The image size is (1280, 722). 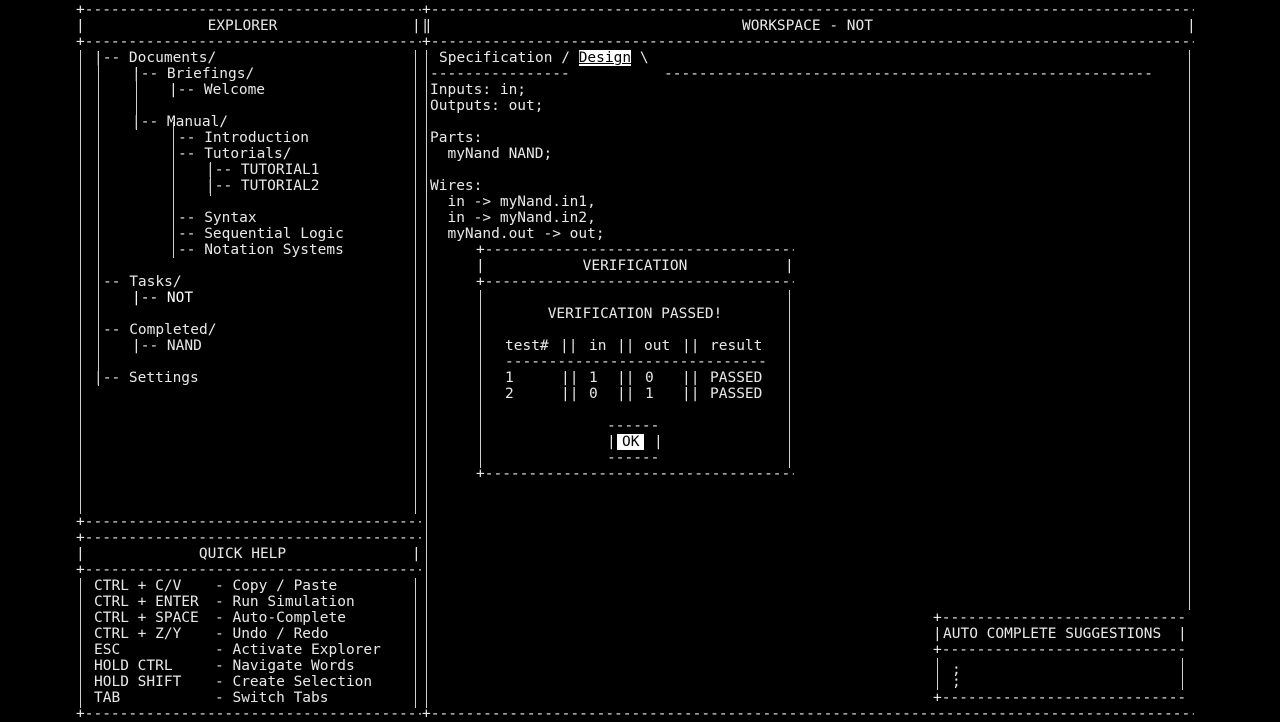 I want to click on tree-welcome: |-- Welcome, so click(x=217, y=90).